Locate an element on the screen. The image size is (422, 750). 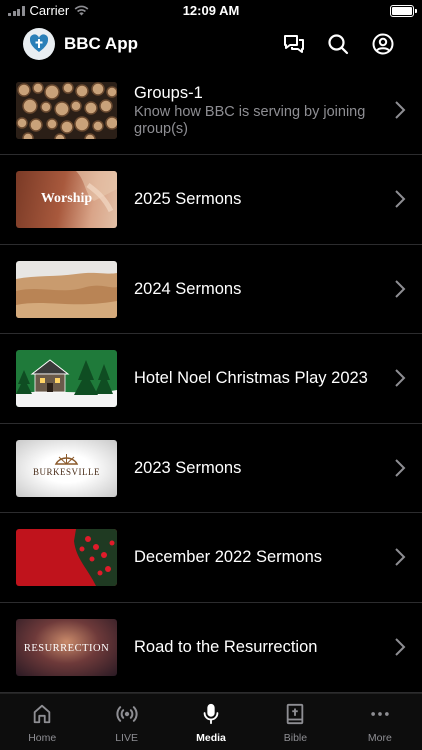
list-item-road-to-resurrection: RESURRECTION Road to the Resurrection is located at coordinates (211, 648).